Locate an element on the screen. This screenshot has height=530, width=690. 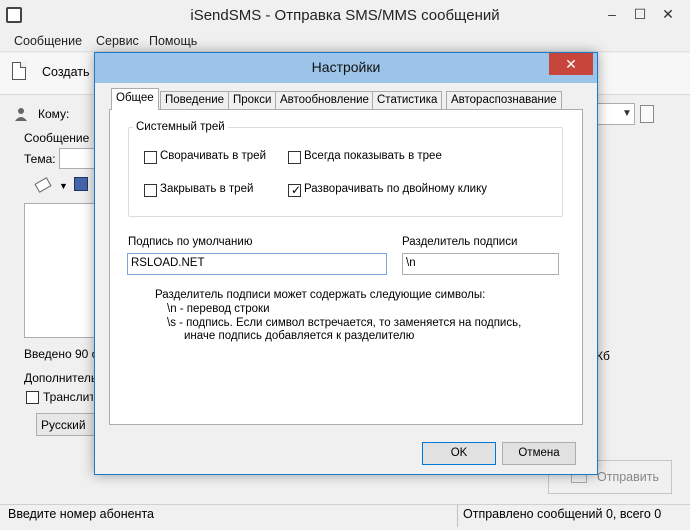
tab-proxy: Прокси is located at coordinates (252, 100).